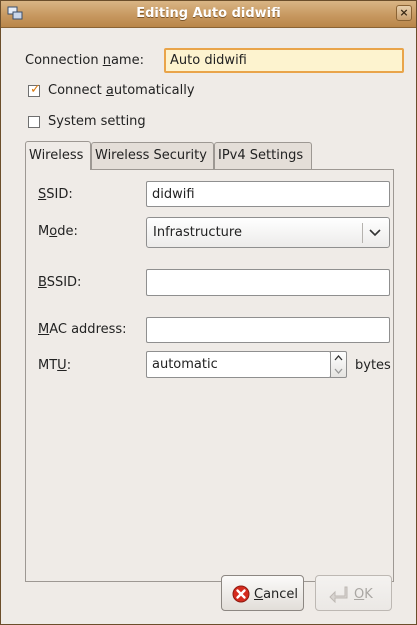 Image resolution: width=417 pixels, height=625 pixels. Describe the element at coordinates (338, 594) in the screenshot. I see `enter-arrow-icon` at that location.